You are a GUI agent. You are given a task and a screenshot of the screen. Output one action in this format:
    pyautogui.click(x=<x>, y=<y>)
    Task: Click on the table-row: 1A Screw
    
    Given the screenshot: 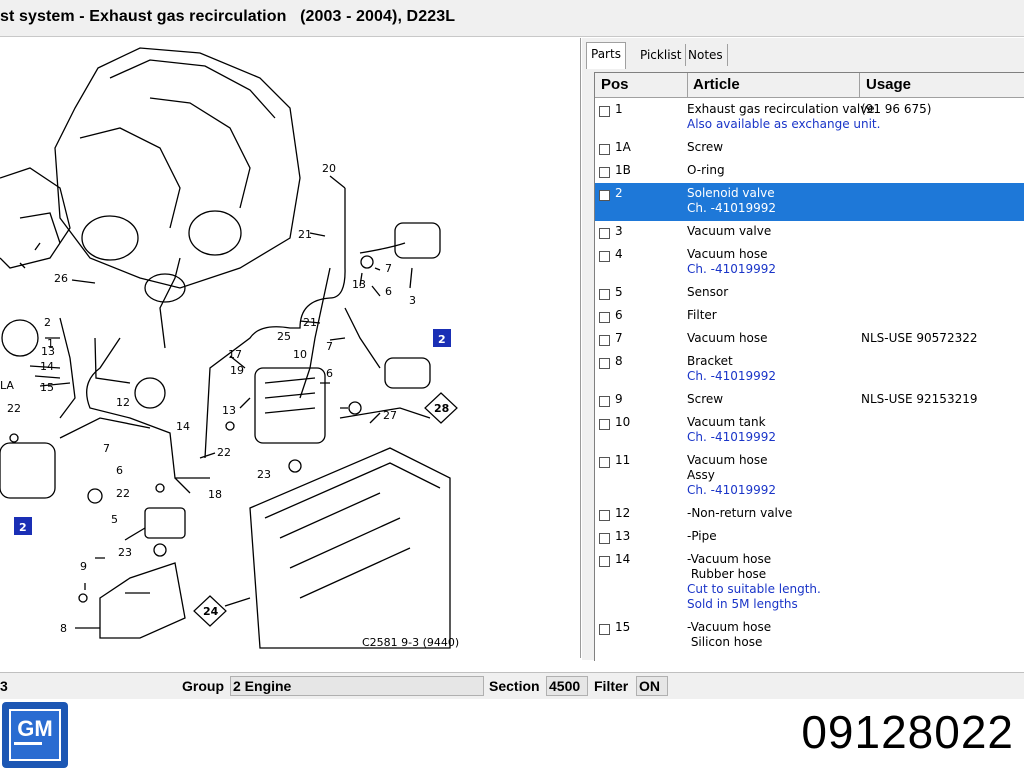 What is the action you would take?
    pyautogui.click(x=809, y=148)
    